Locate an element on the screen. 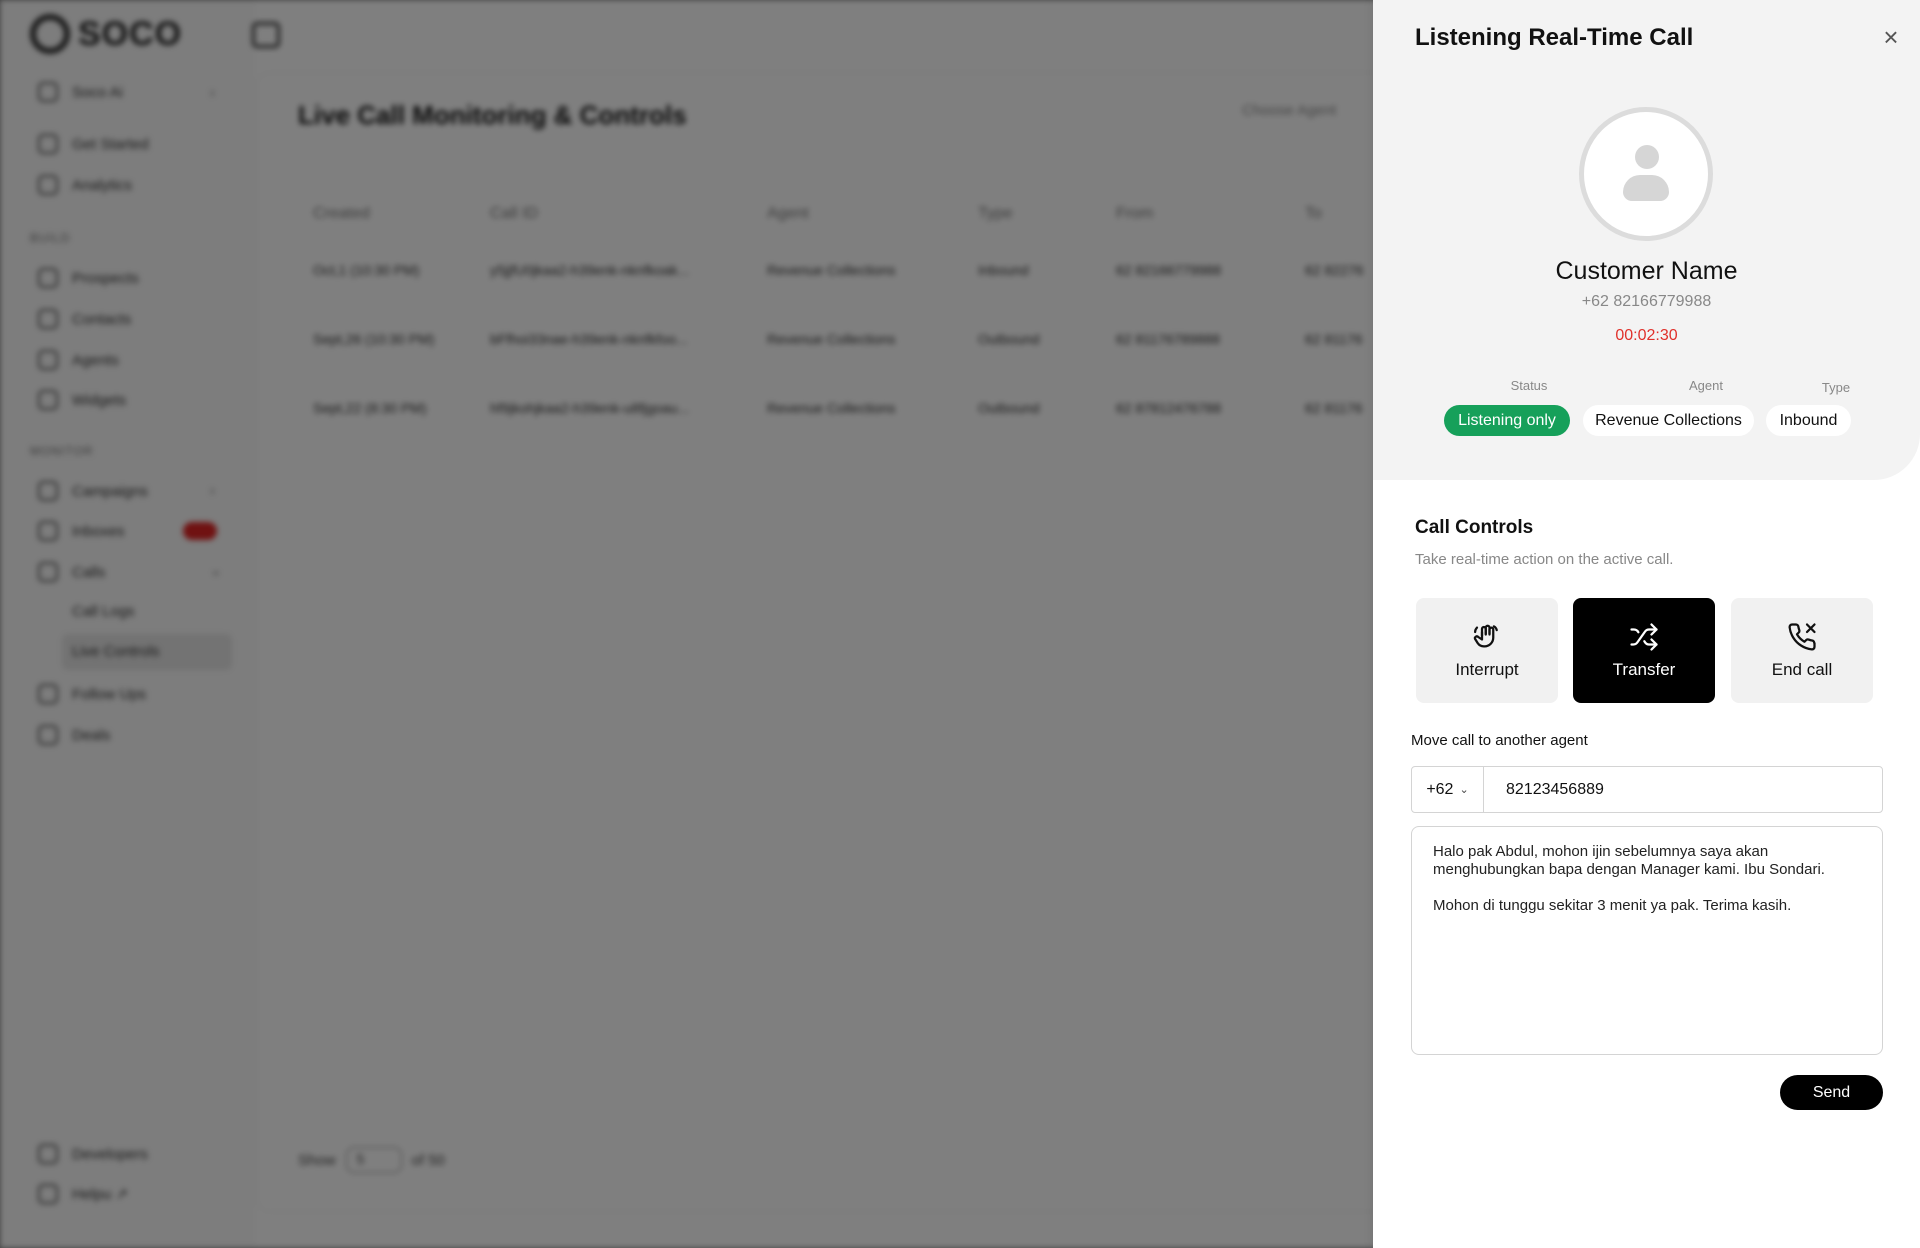 Image resolution: width=1920 pixels, height=1248 pixels. call-timer: 00:02:30 is located at coordinates (1646, 335).